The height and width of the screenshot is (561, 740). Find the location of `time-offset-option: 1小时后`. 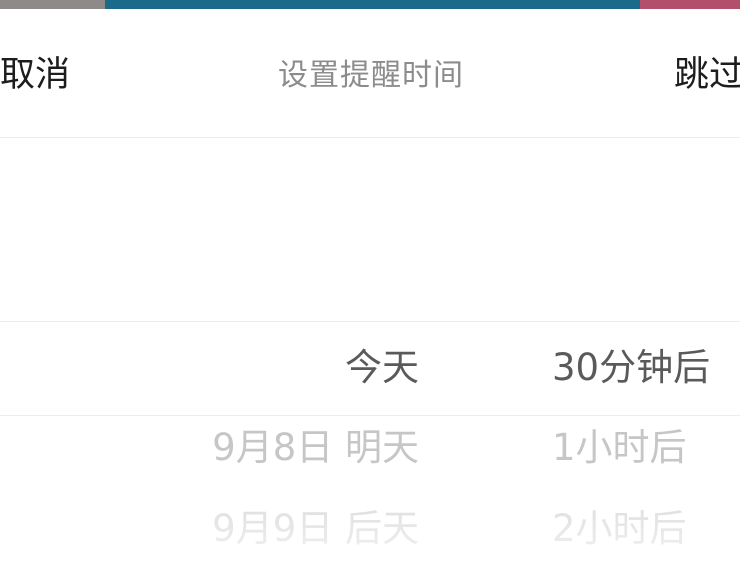

time-offset-option: 1小时后 is located at coordinates (619, 448).